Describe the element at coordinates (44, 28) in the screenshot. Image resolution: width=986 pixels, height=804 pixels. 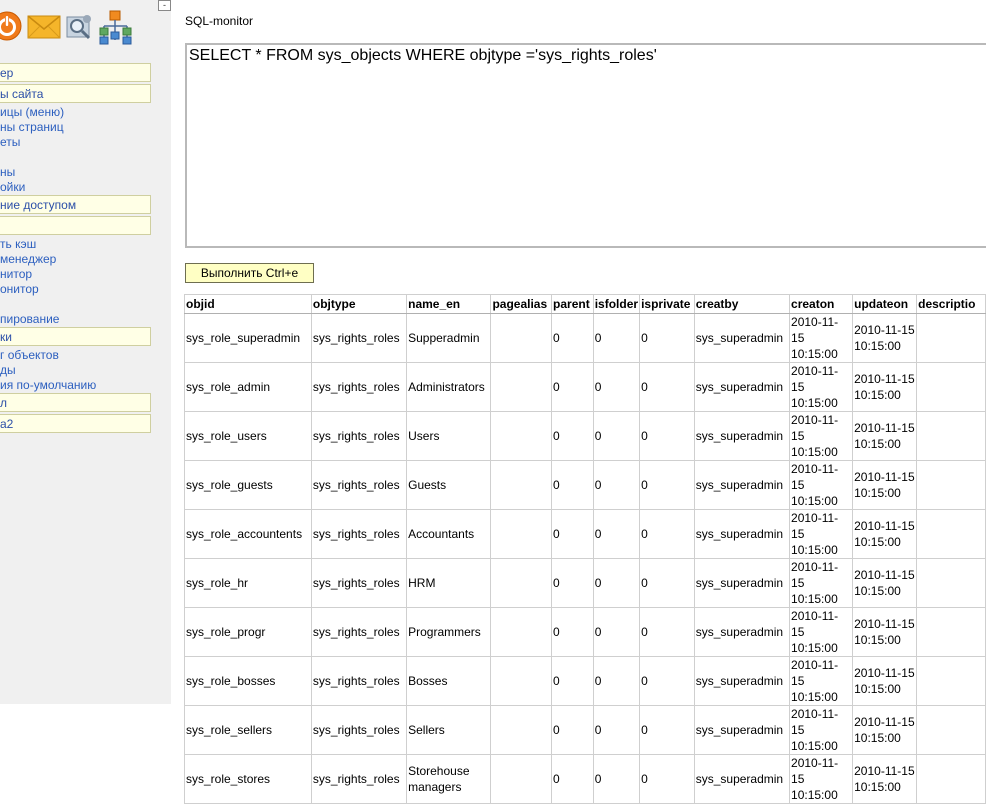
I see `mail-icon` at that location.